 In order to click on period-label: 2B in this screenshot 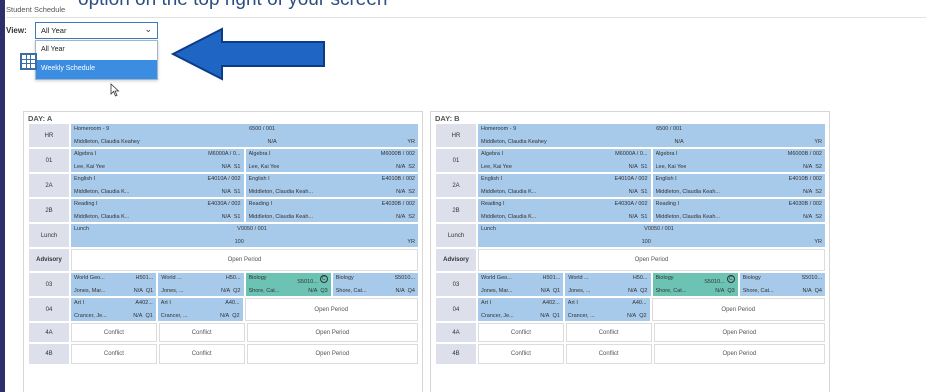, I will do `click(49, 210)`.